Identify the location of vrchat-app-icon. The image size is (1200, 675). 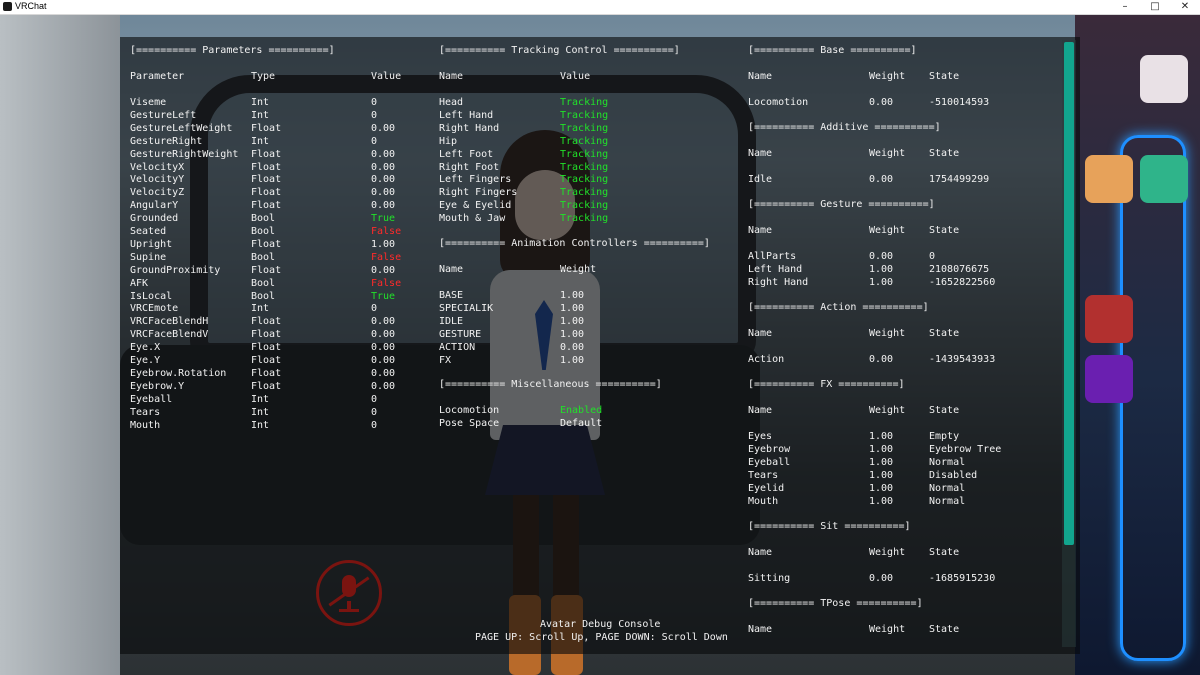
(7, 6).